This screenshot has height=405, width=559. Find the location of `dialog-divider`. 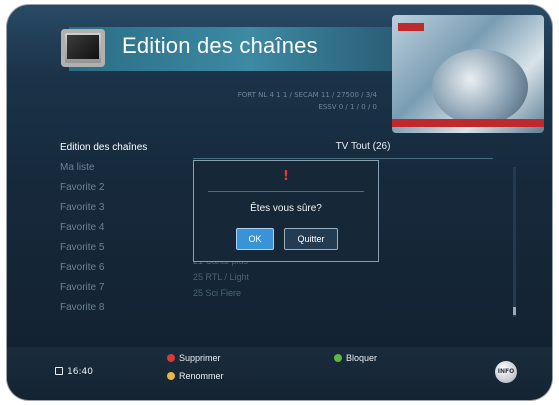

dialog-divider is located at coordinates (286, 191).